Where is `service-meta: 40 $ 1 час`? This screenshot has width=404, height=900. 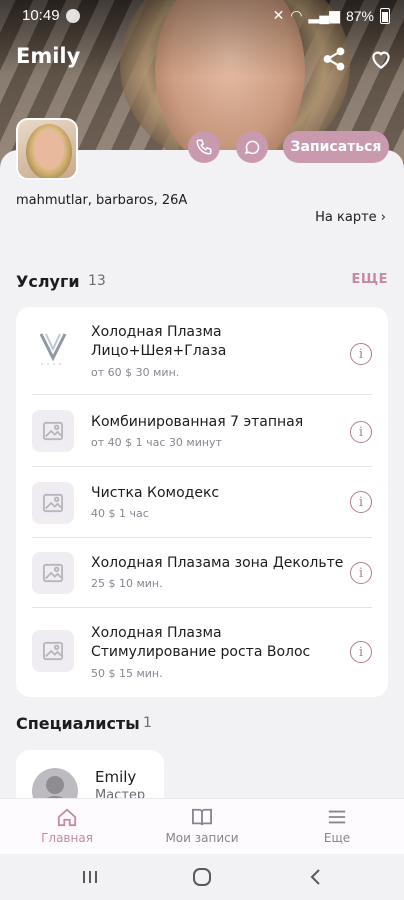 service-meta: 40 $ 1 час is located at coordinates (120, 513).